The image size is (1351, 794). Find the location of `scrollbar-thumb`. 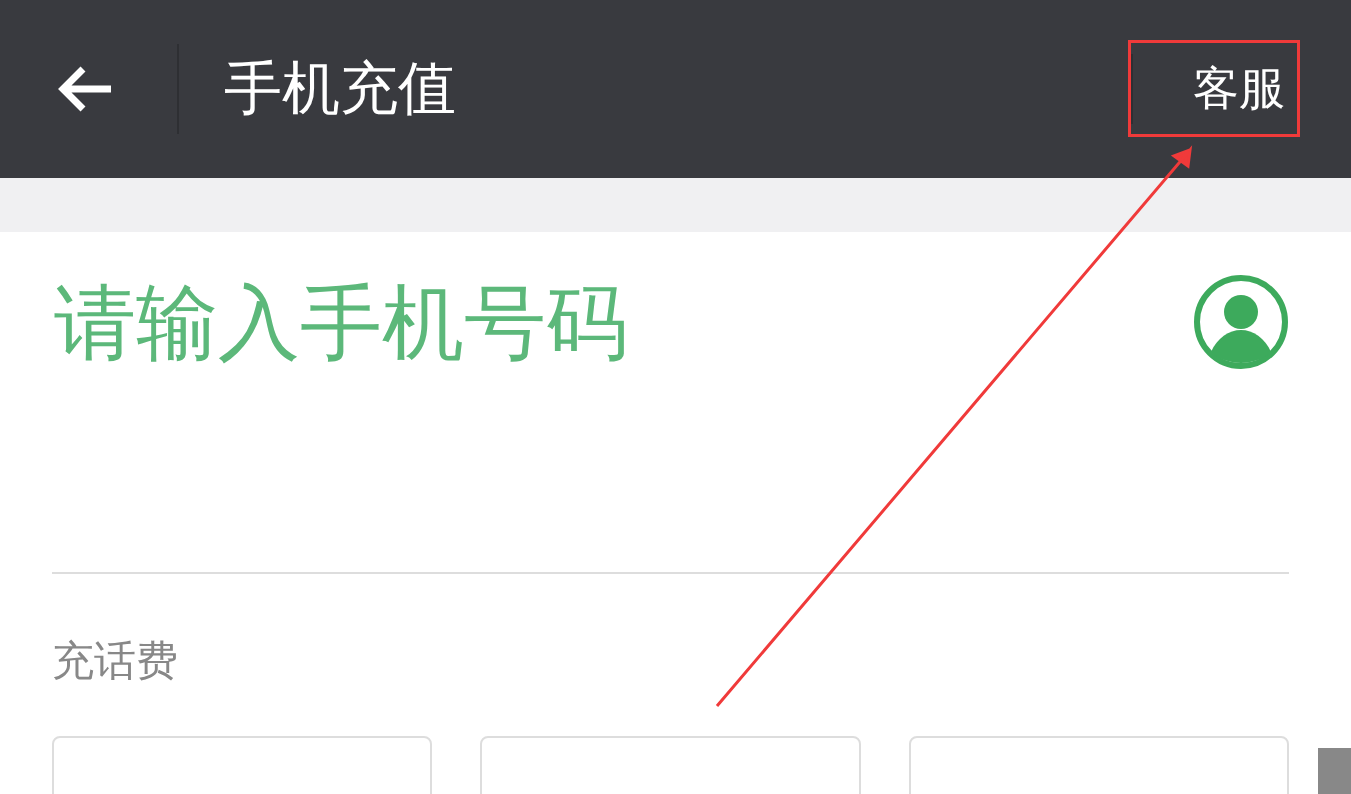

scrollbar-thumb is located at coordinates (1334, 771).